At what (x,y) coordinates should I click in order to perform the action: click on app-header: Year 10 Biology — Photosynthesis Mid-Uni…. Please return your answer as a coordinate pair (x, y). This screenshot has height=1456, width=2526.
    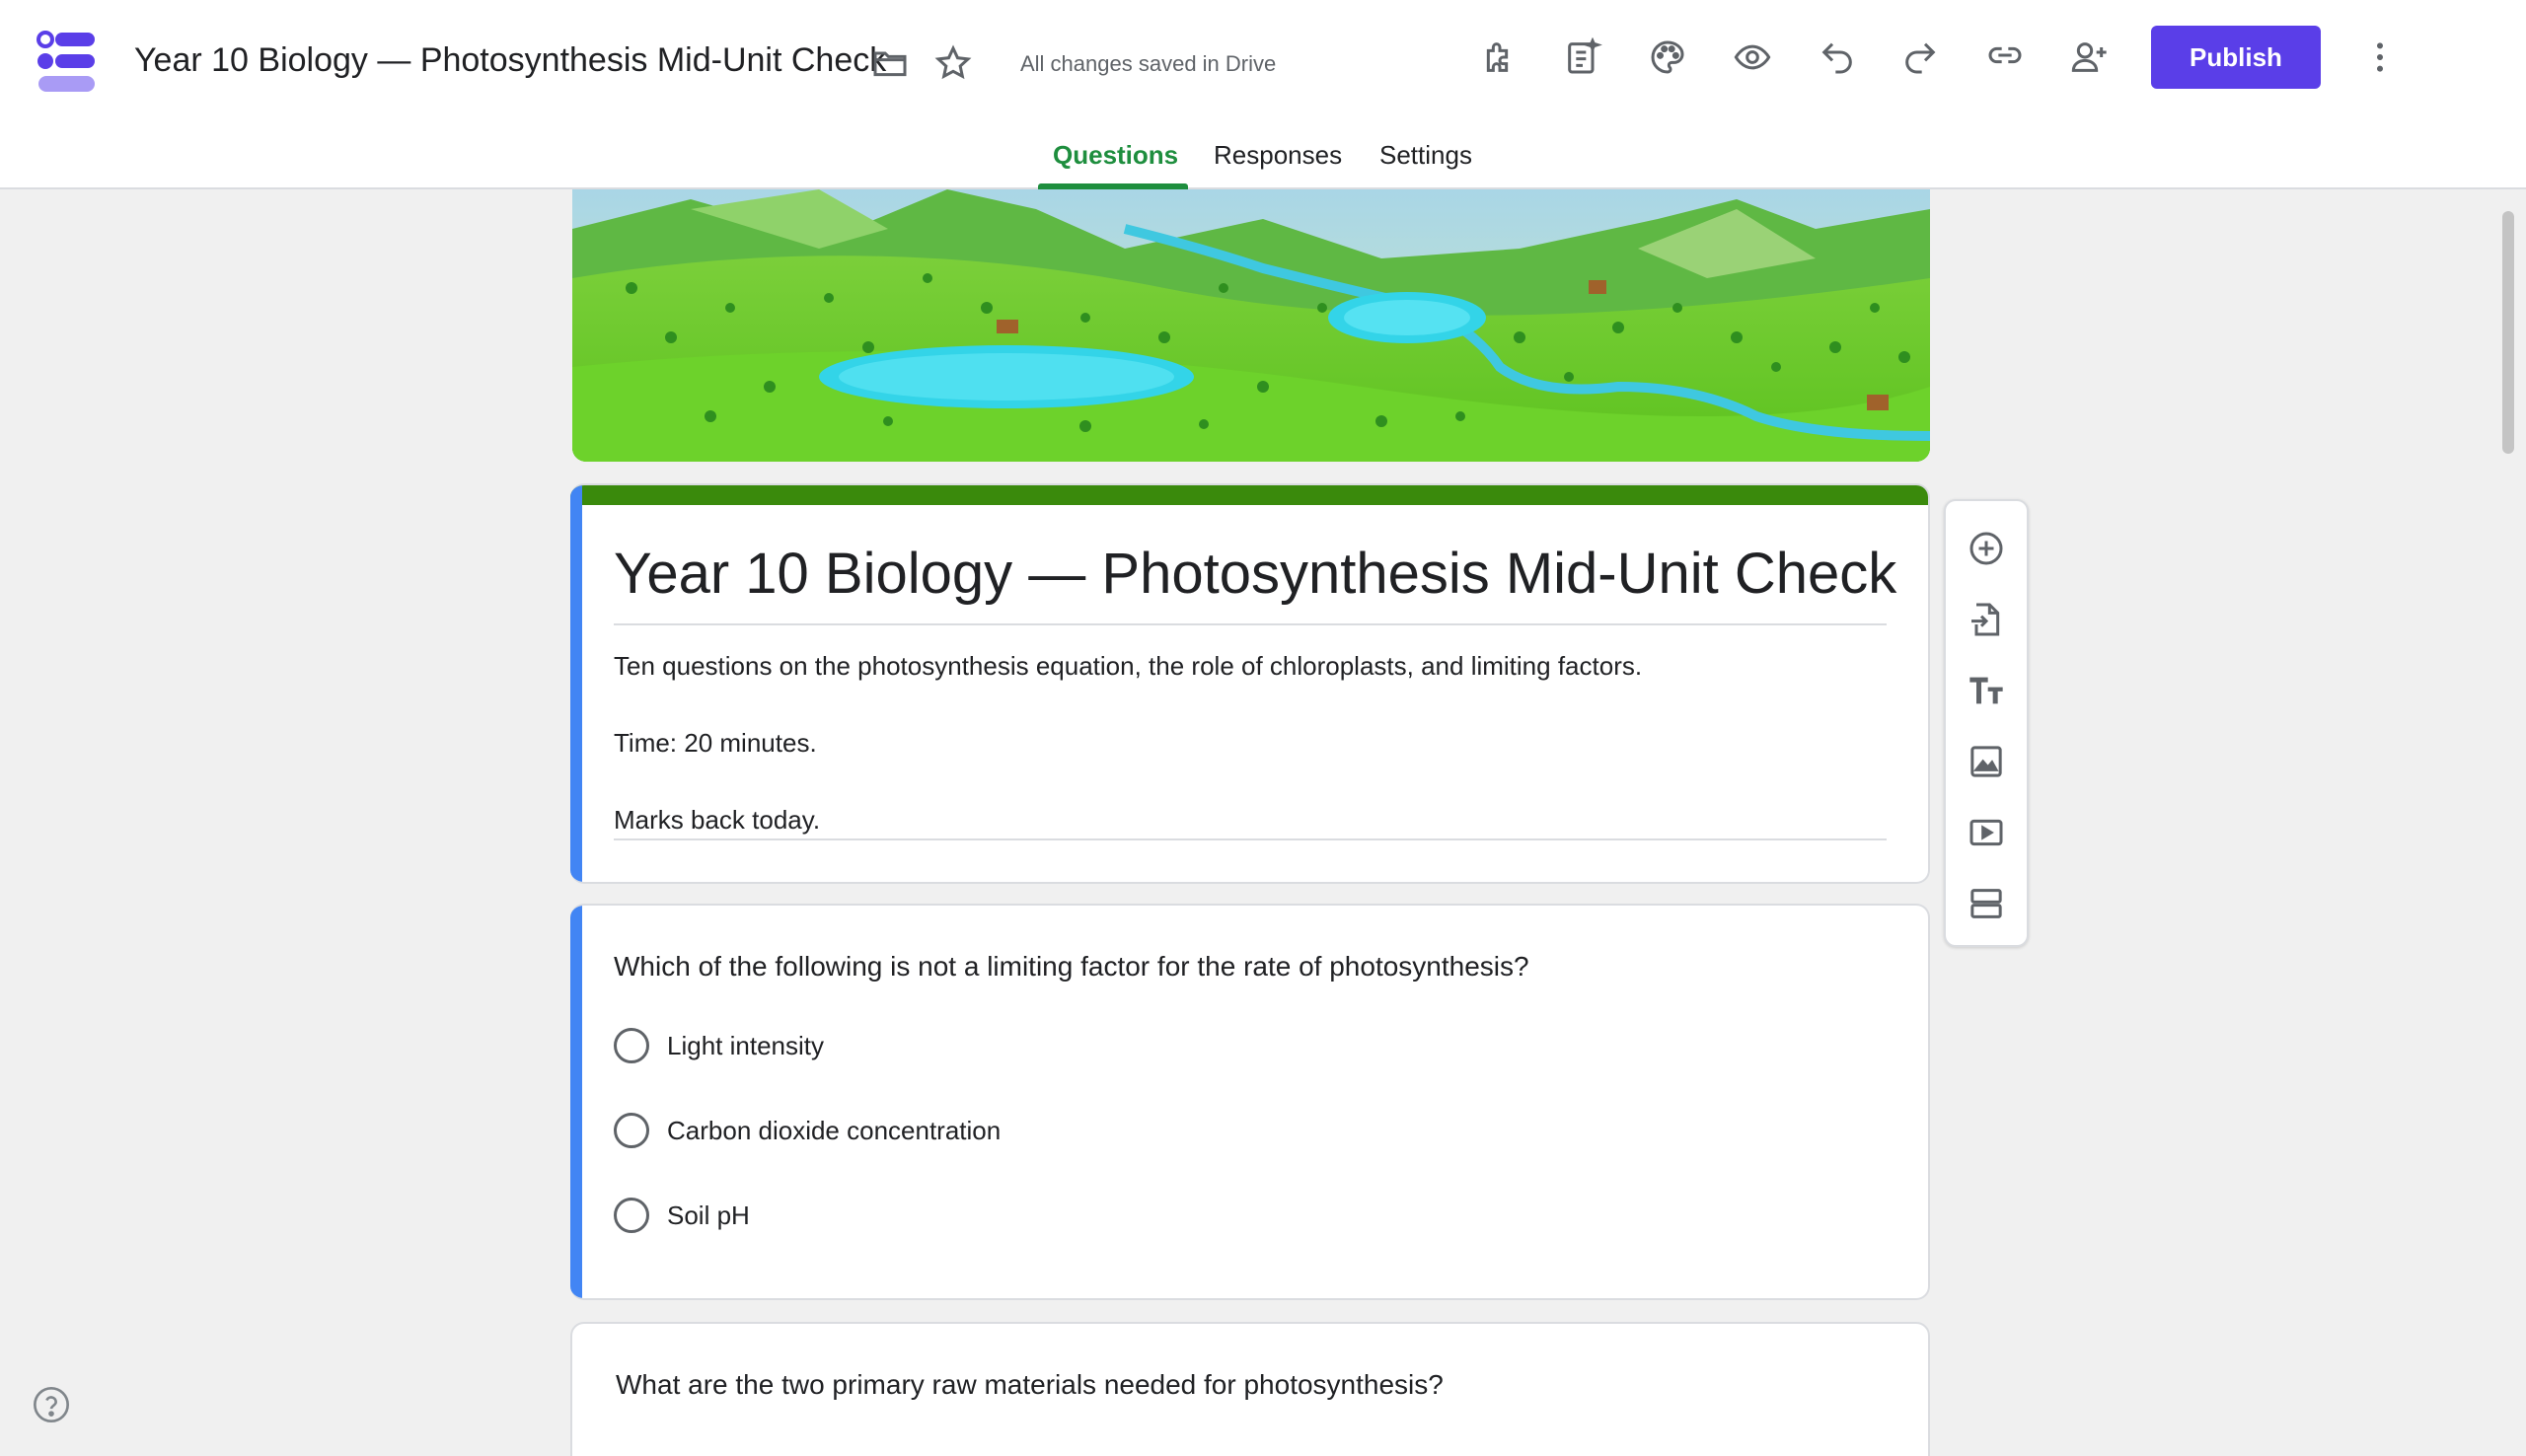
    Looking at the image, I should click on (1263, 94).